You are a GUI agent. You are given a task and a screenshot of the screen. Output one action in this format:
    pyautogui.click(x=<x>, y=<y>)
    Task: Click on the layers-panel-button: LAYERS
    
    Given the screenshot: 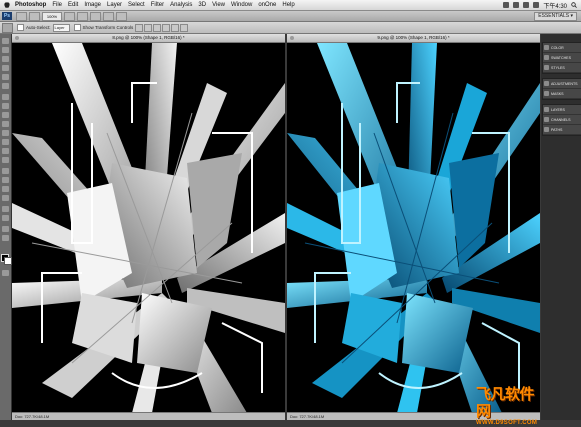 What is the action you would take?
    pyautogui.click(x=562, y=110)
    